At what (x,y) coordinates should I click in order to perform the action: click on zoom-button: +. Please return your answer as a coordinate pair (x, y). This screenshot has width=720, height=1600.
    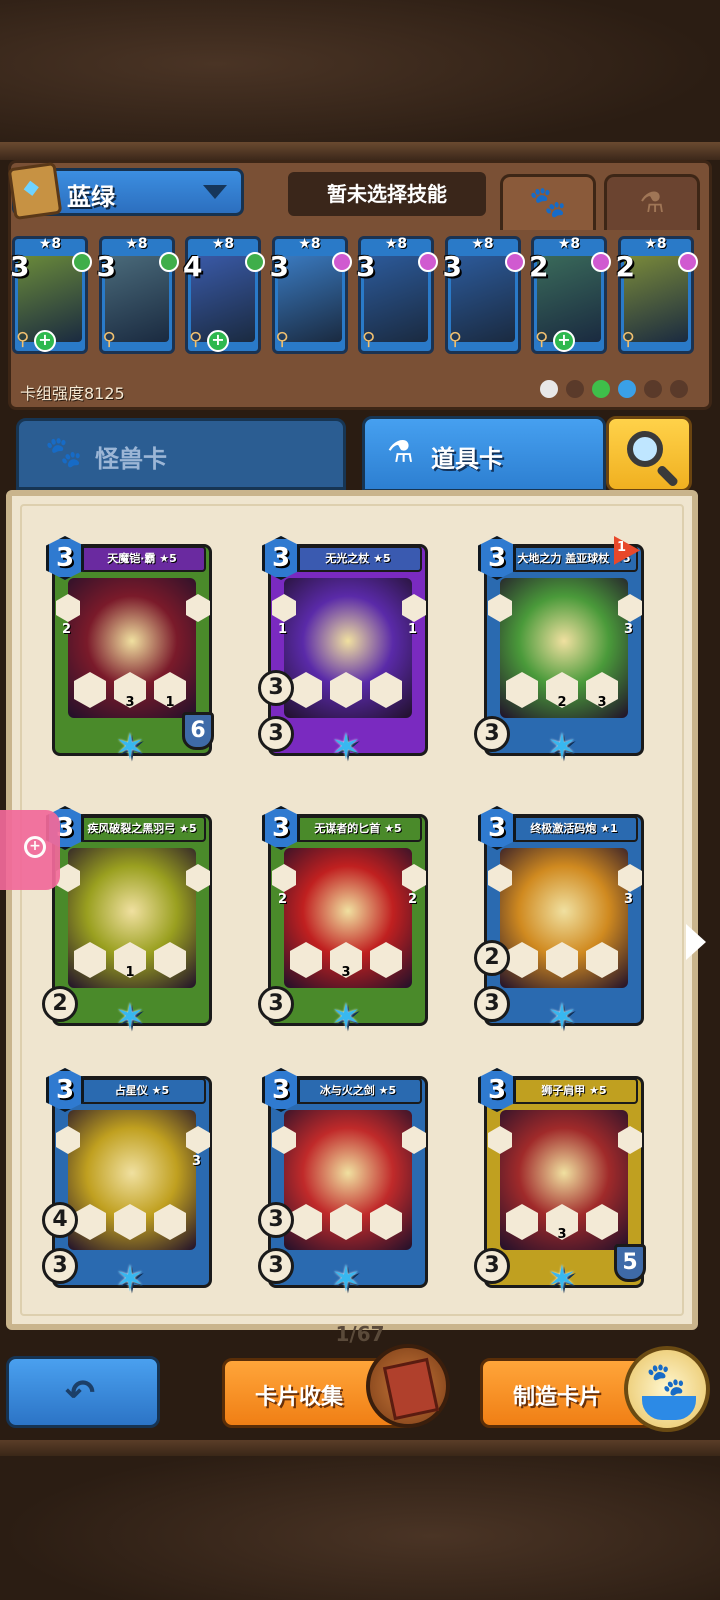
    Looking at the image, I should click on (30, 850).